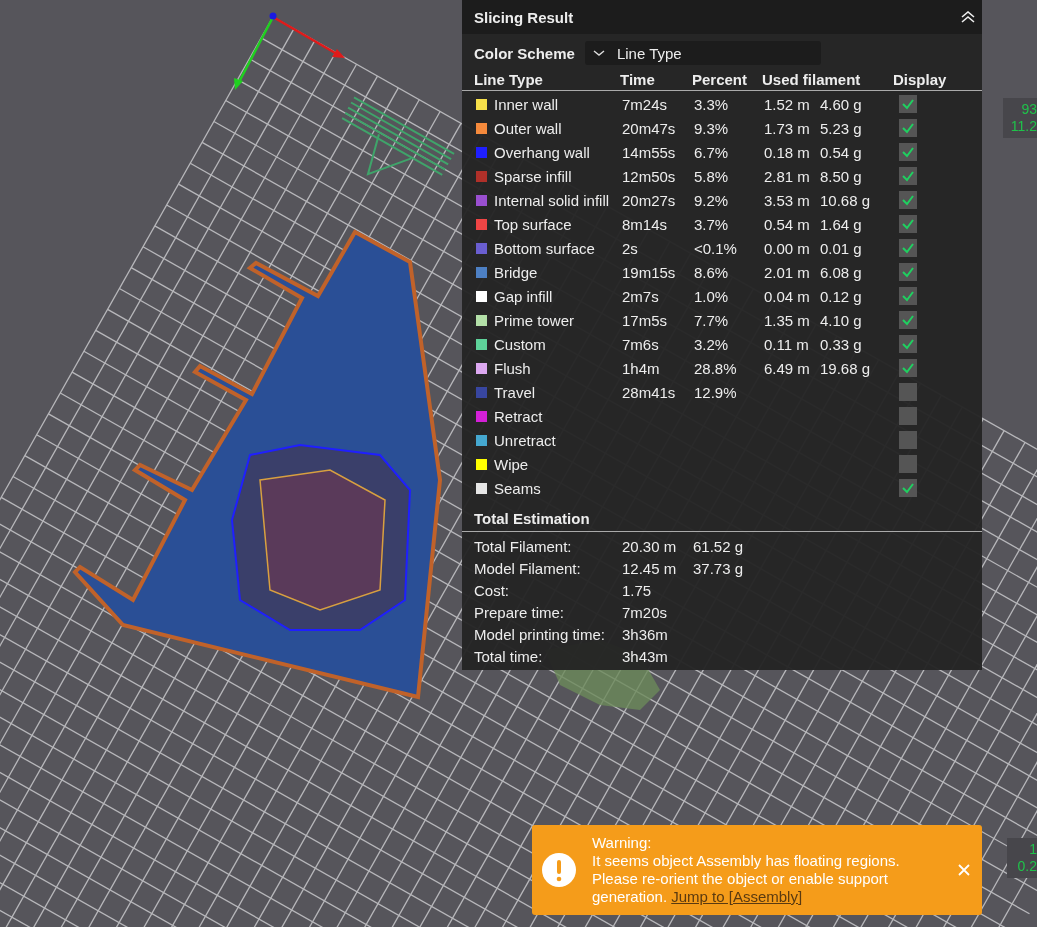 This screenshot has height=927, width=1037. I want to click on time-value: 19m15s, so click(649, 272).